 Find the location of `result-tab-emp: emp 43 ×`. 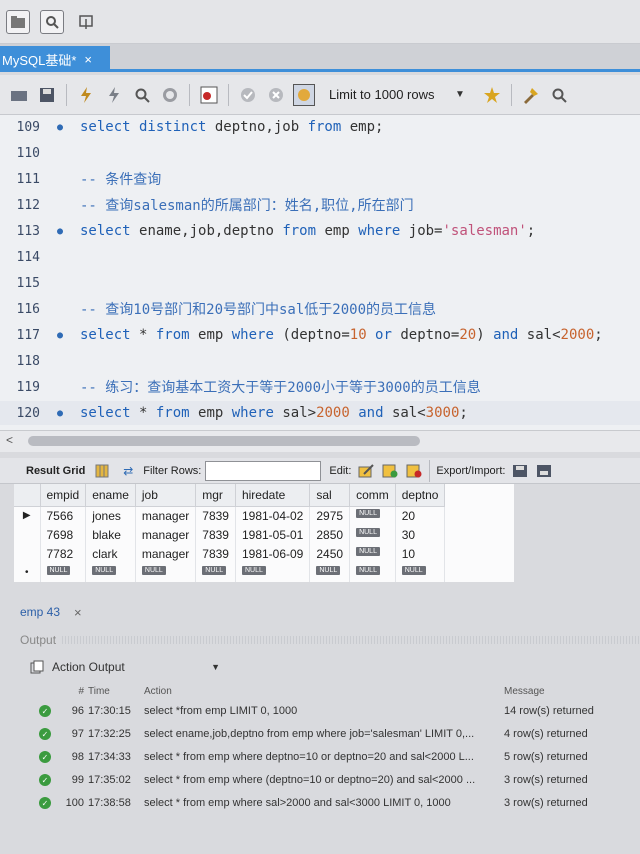

result-tab-emp: emp 43 × is located at coordinates (51, 612).